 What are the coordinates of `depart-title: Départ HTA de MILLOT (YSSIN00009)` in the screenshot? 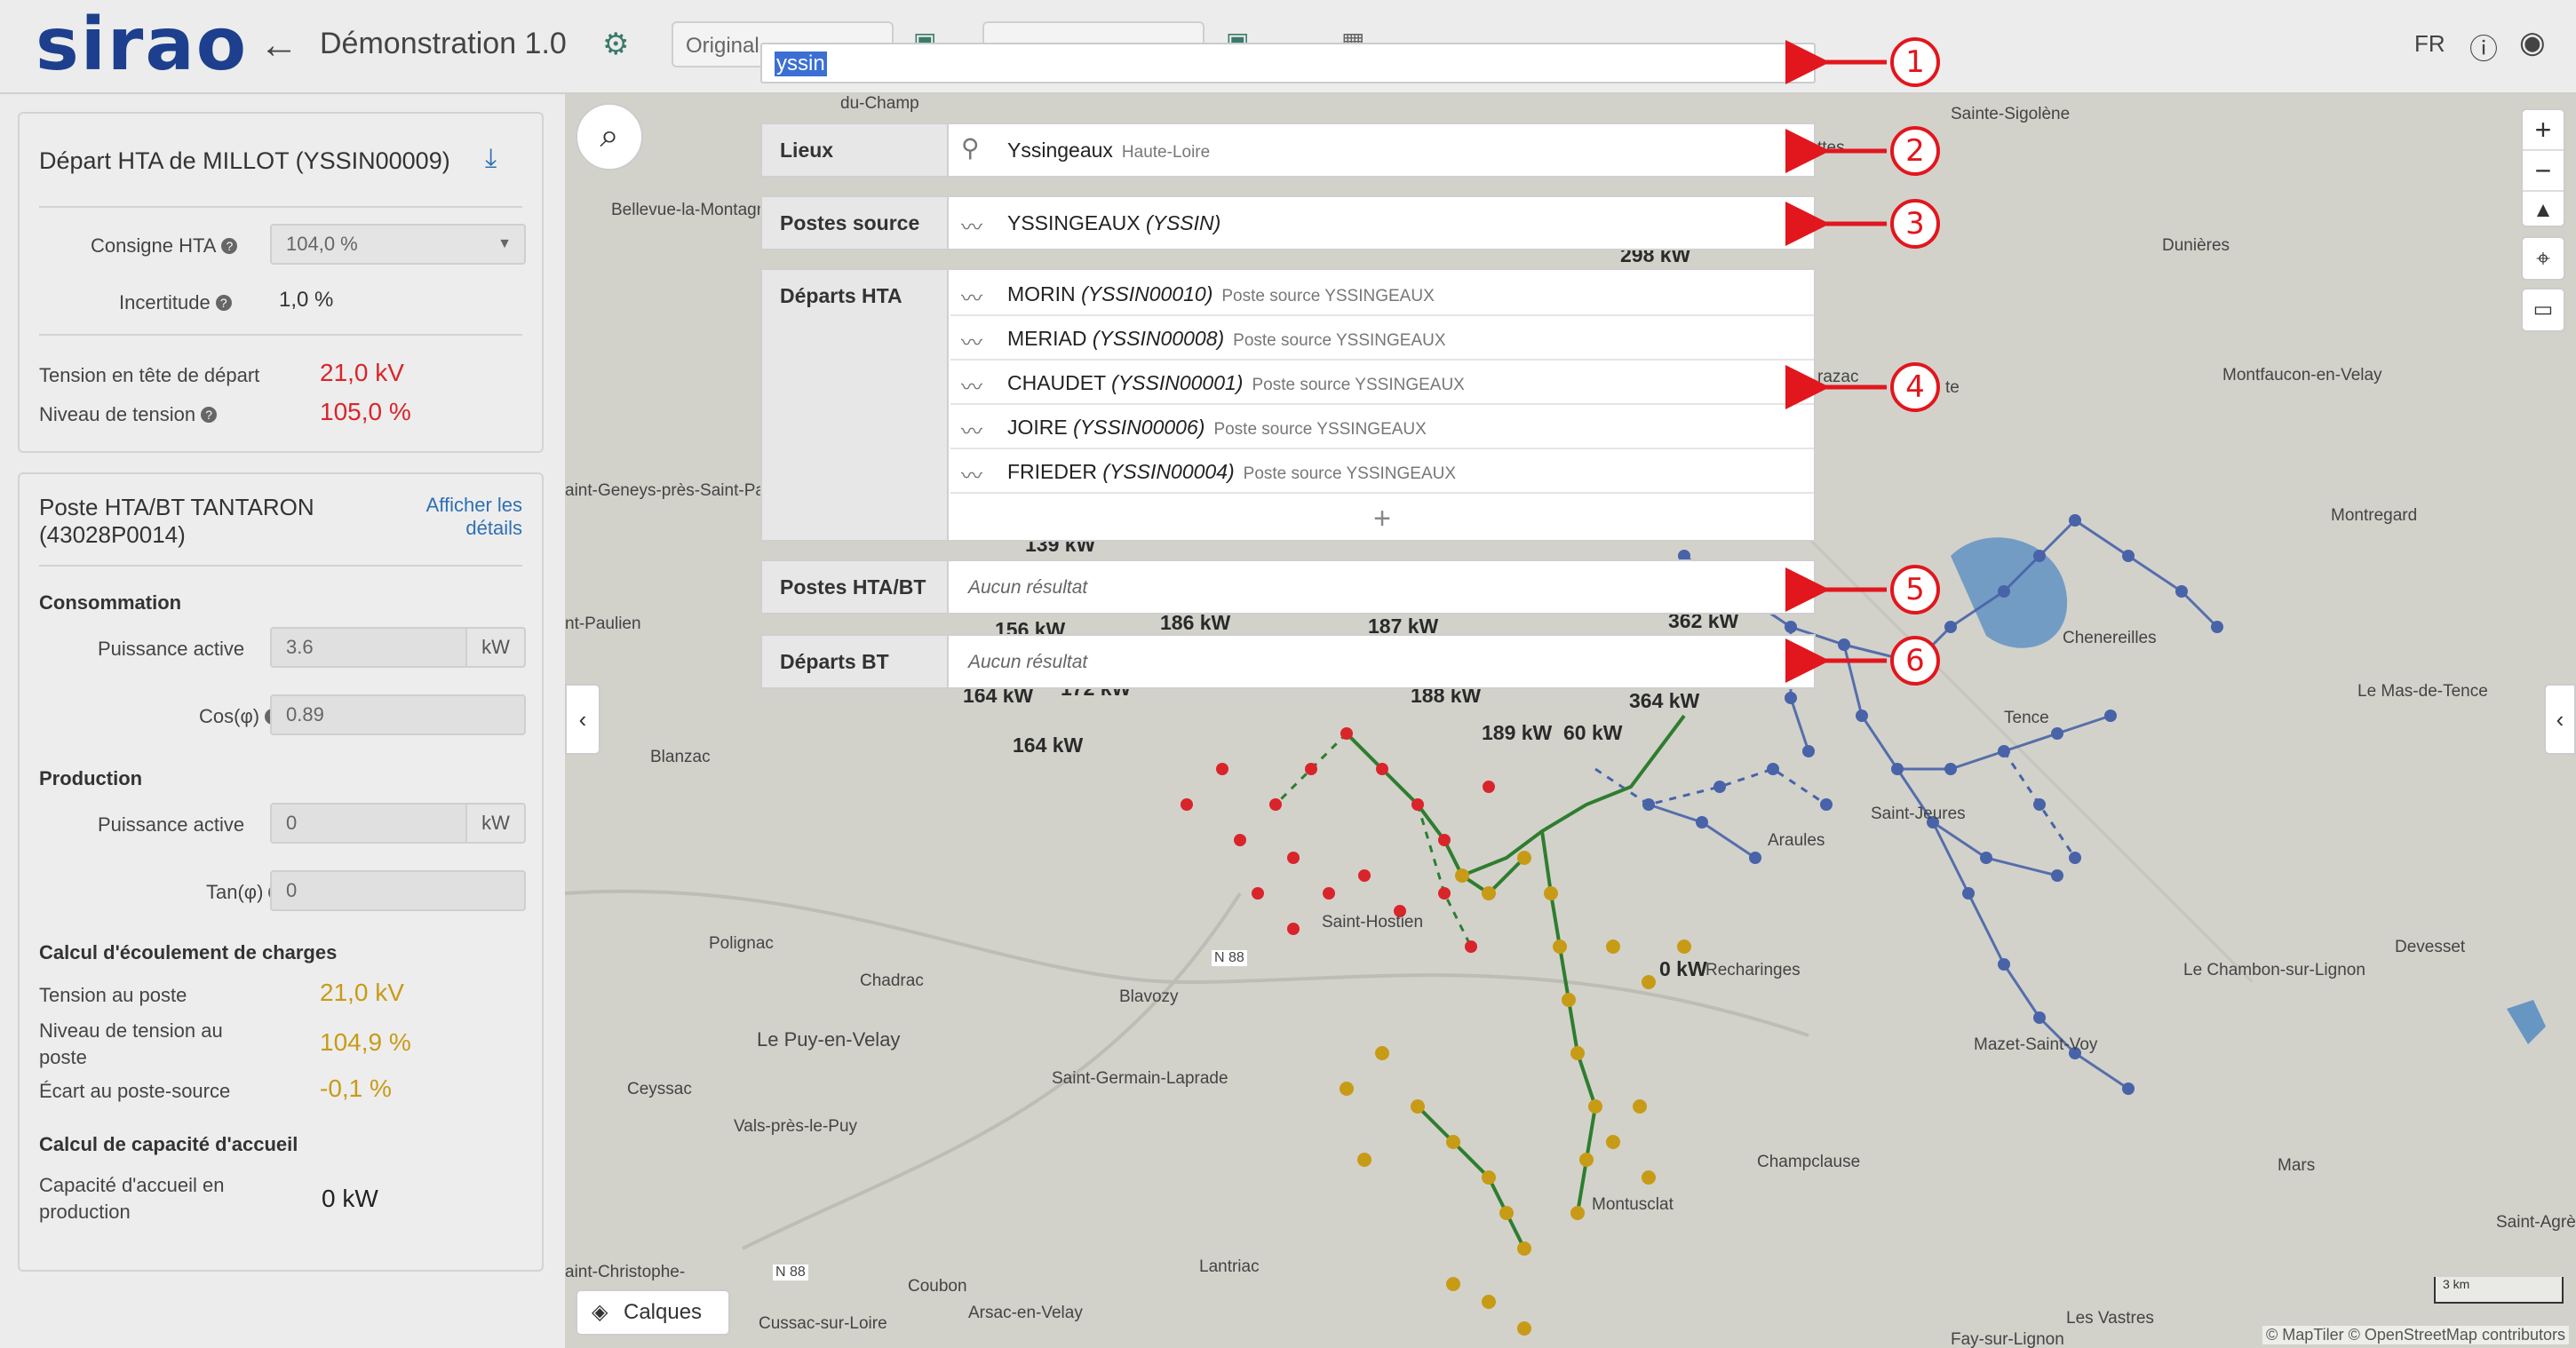 It's located at (244, 160).